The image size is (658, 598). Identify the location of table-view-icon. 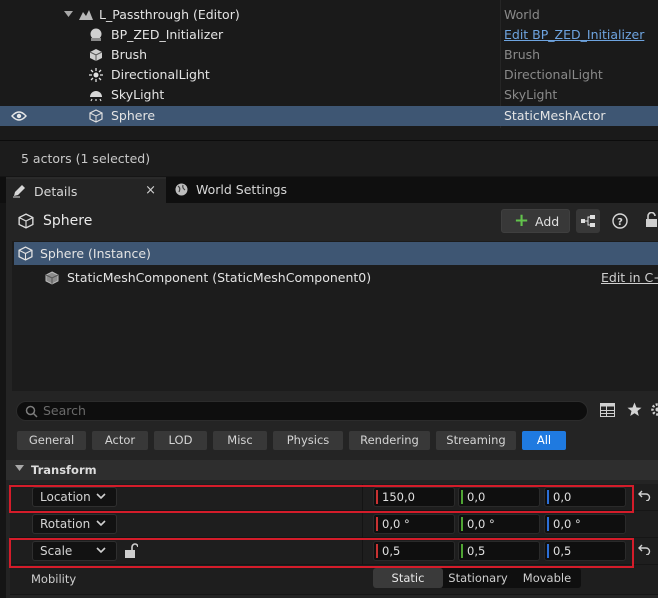
(607, 410).